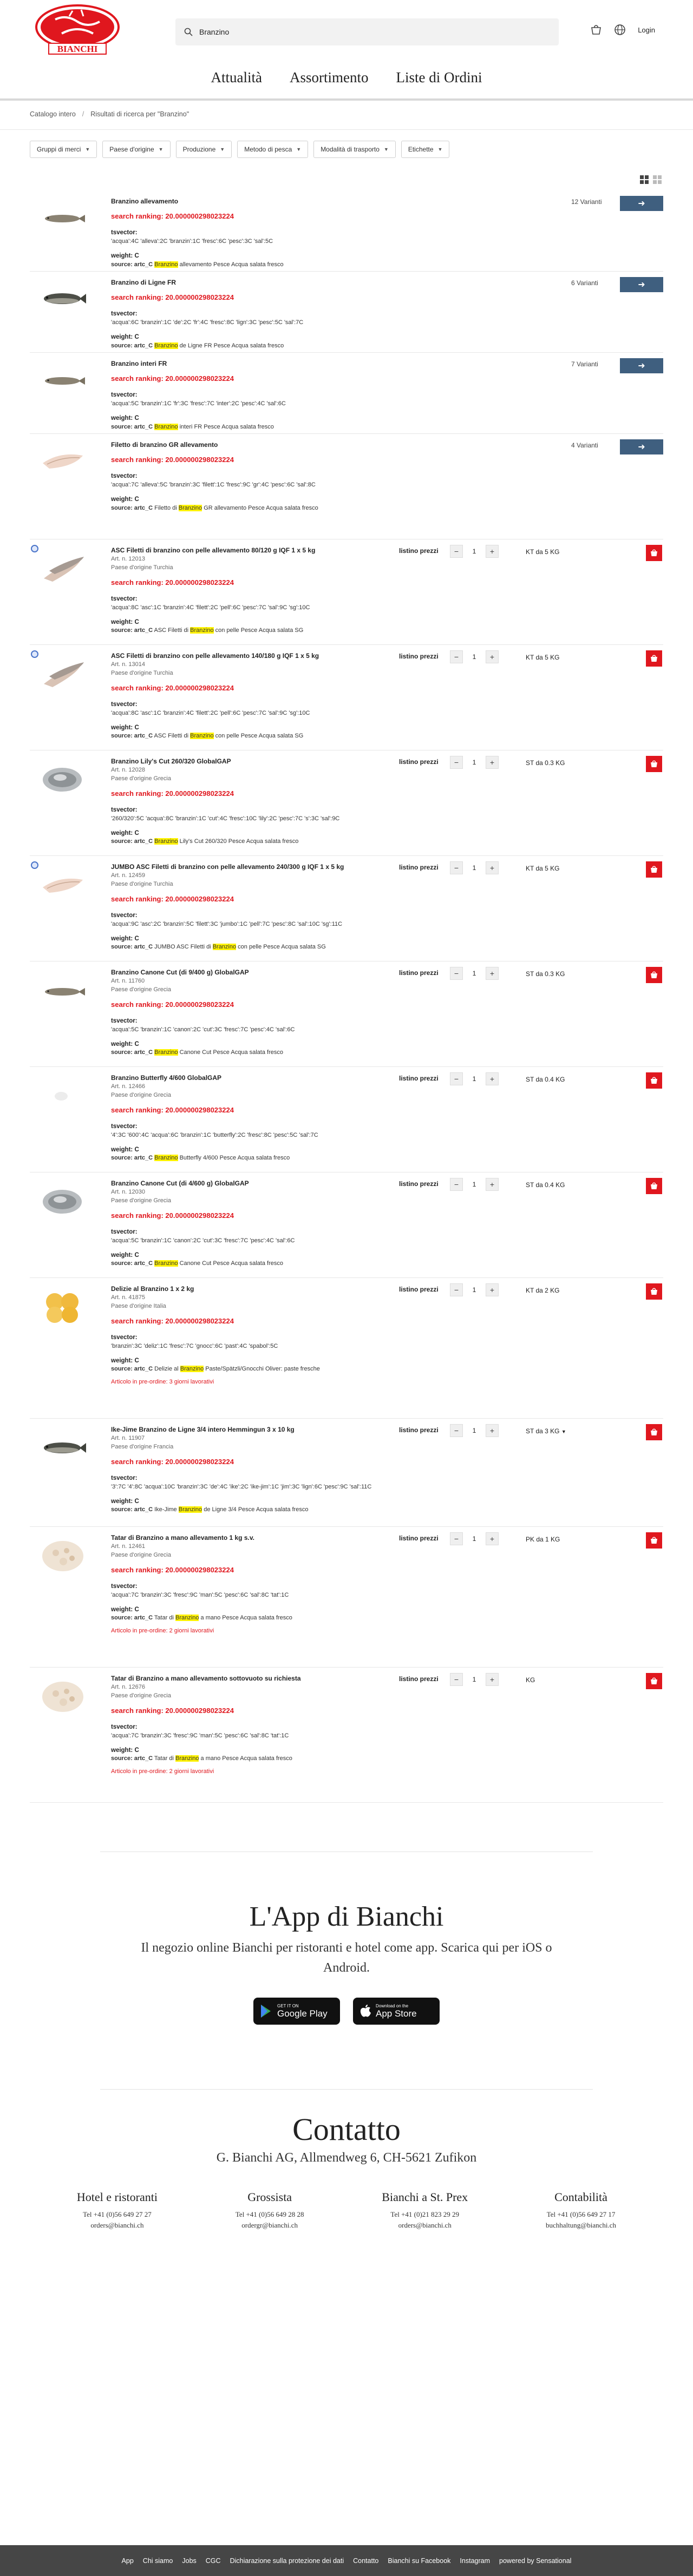  Describe the element at coordinates (296, 2011) in the screenshot. I see `google-play-badge: GET IT ON Google Play` at that location.